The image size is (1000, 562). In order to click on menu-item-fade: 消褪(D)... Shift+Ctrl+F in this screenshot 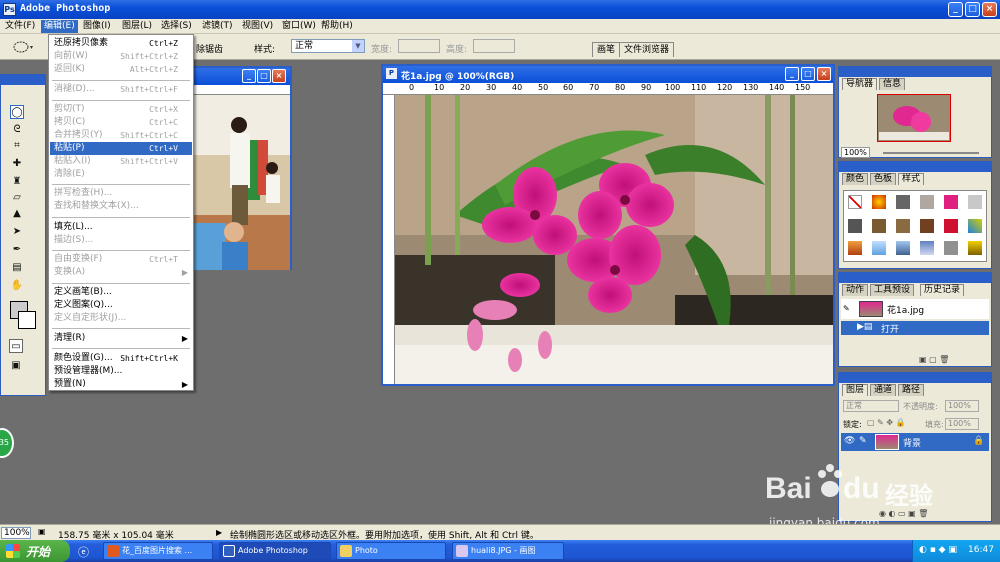, I will do `click(121, 89)`.